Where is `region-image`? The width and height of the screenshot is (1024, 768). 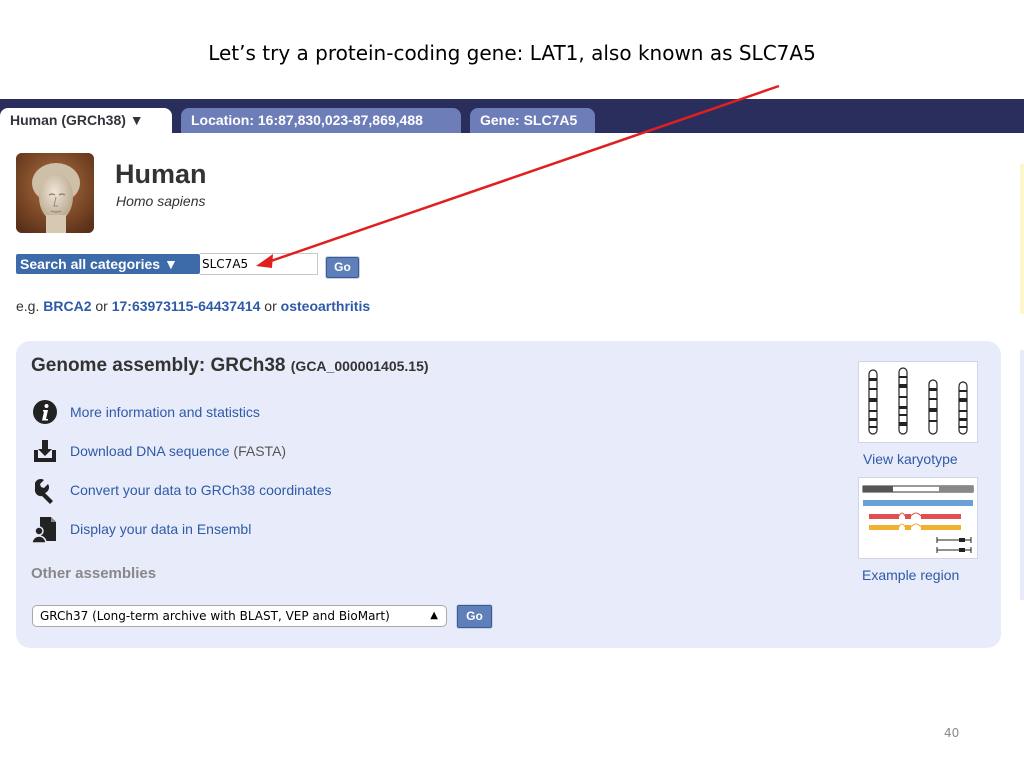 region-image is located at coordinates (918, 519).